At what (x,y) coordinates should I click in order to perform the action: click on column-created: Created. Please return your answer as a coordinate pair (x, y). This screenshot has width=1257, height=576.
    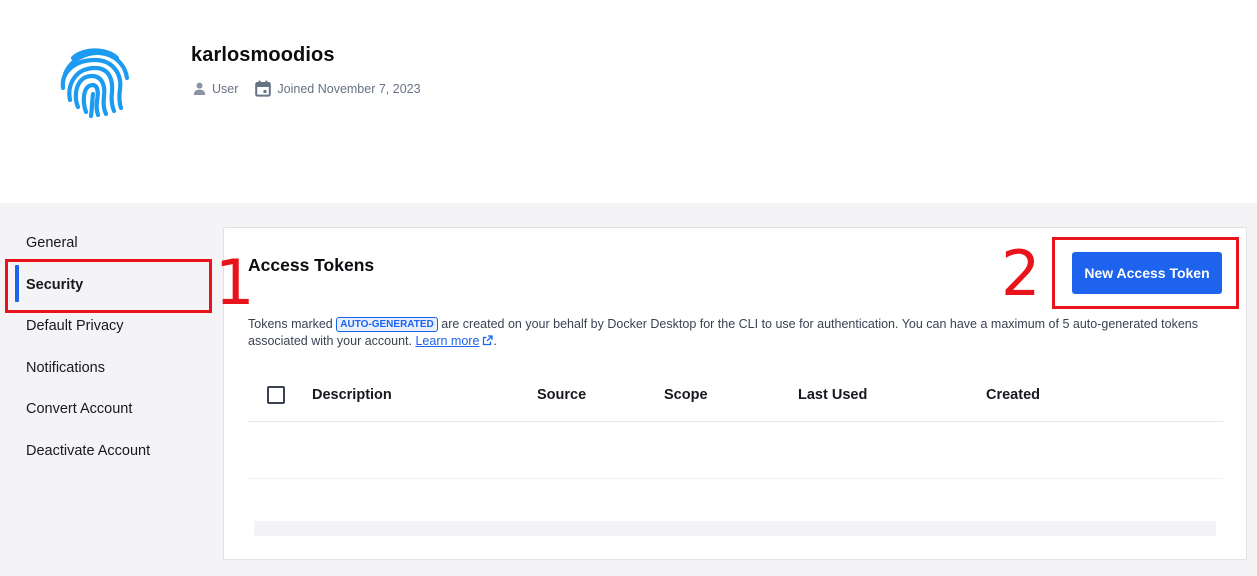
    Looking at the image, I should click on (1013, 395).